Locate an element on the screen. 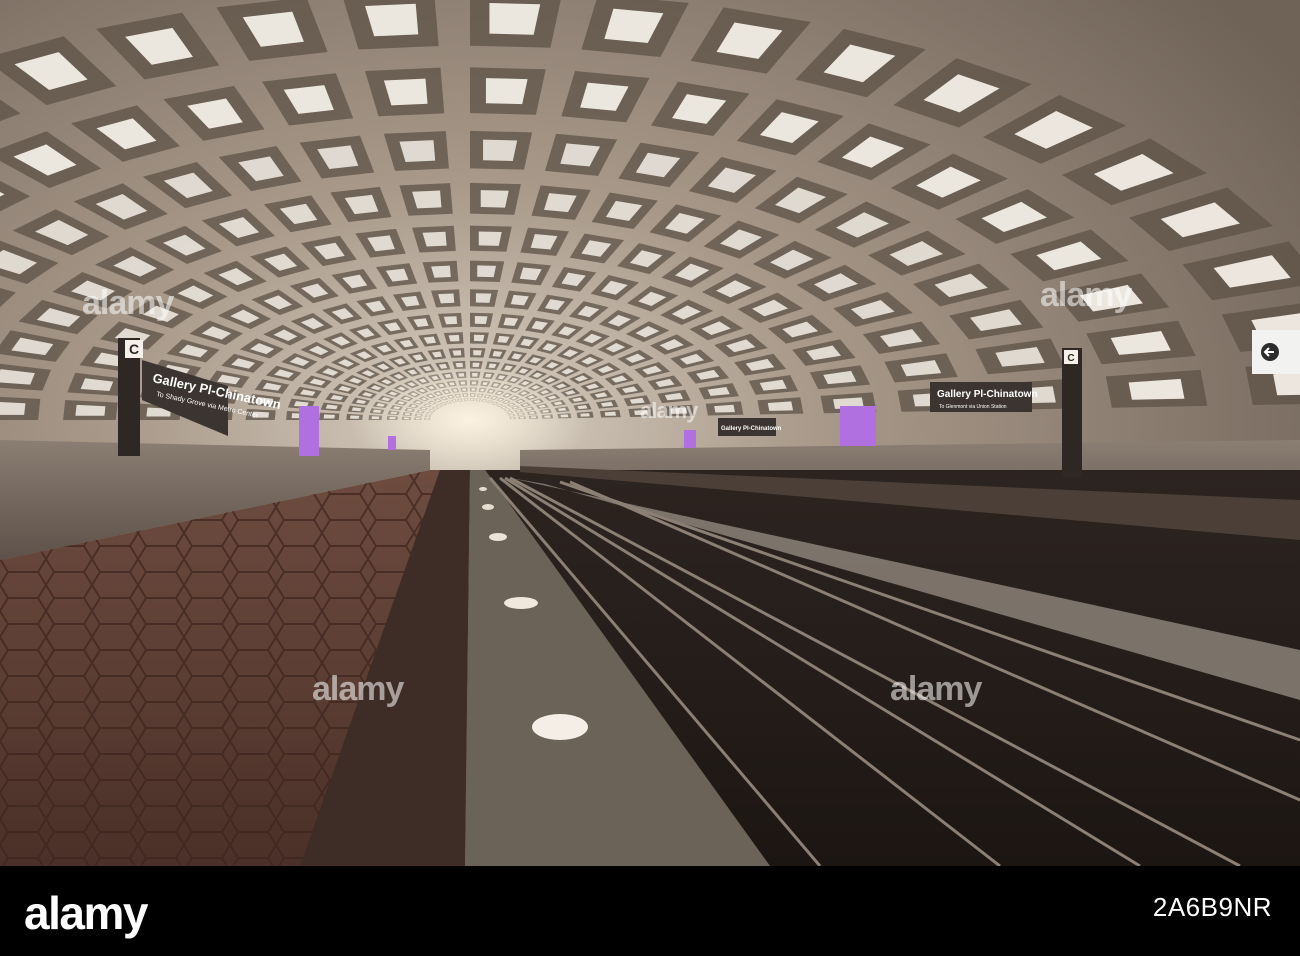  right-sign-title: Gallery Pl-Chinatown is located at coordinates (987, 394).